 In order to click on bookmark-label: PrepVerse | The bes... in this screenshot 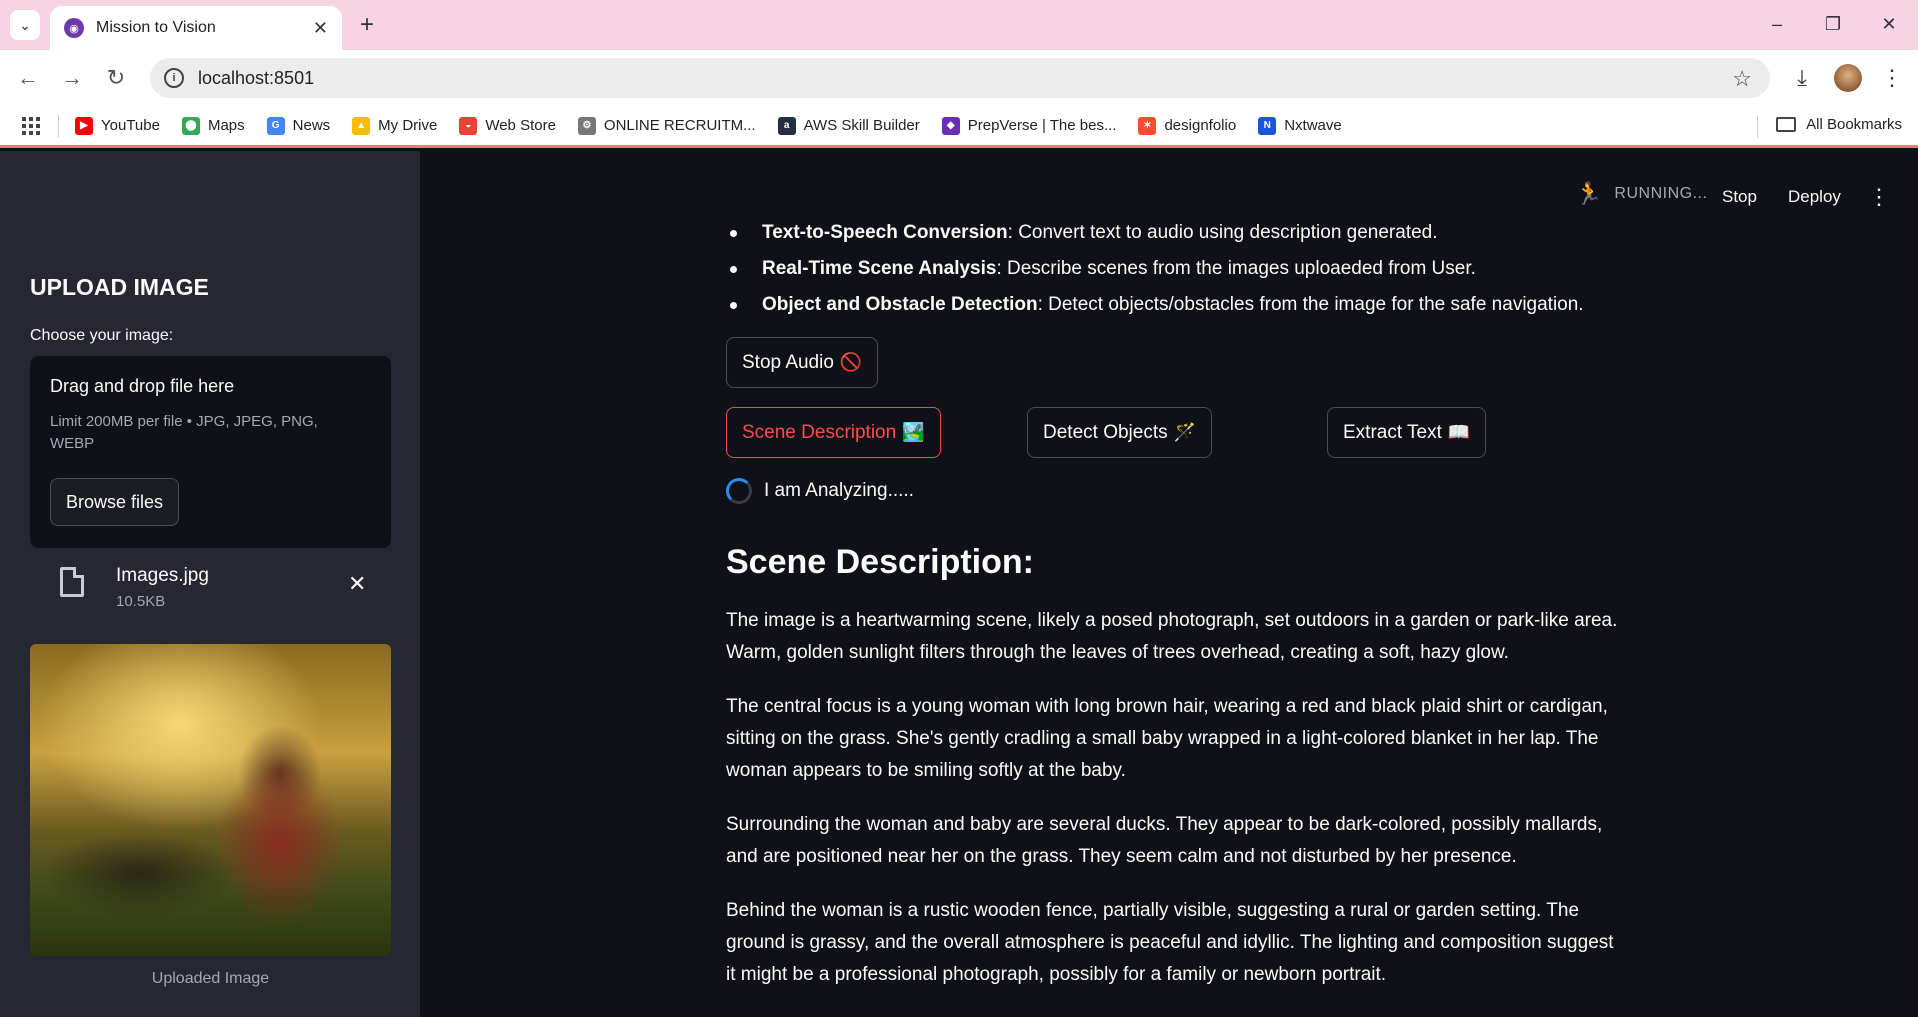, I will do `click(1042, 125)`.